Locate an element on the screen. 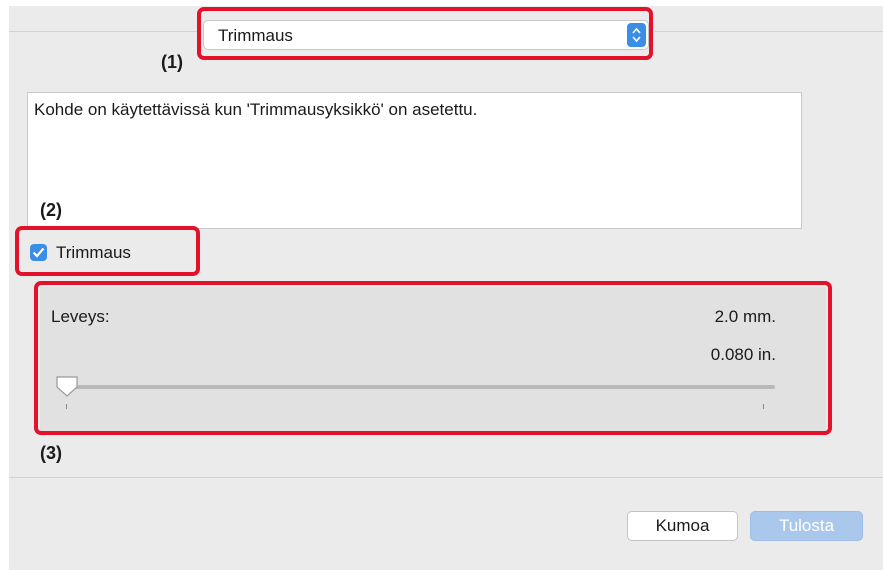 This screenshot has height=570, width=883. trim-checkbox is located at coordinates (38, 252).